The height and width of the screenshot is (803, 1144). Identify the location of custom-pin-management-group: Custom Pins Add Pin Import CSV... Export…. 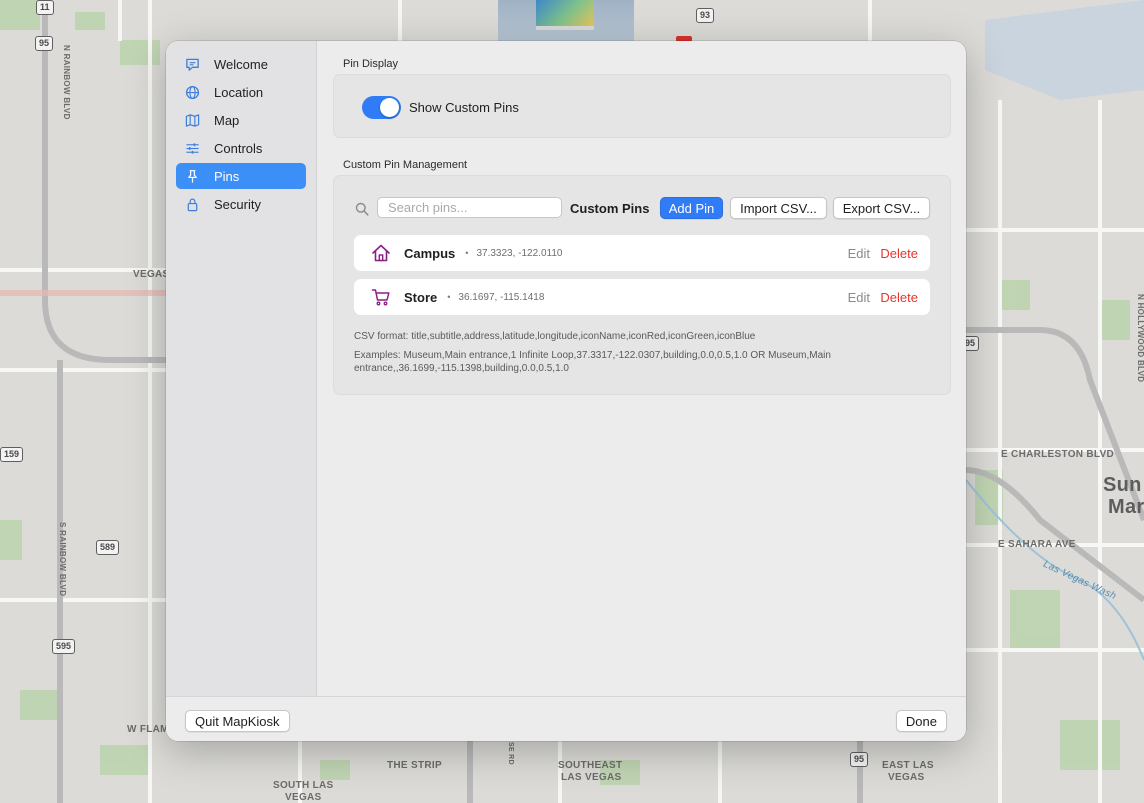
(642, 285).